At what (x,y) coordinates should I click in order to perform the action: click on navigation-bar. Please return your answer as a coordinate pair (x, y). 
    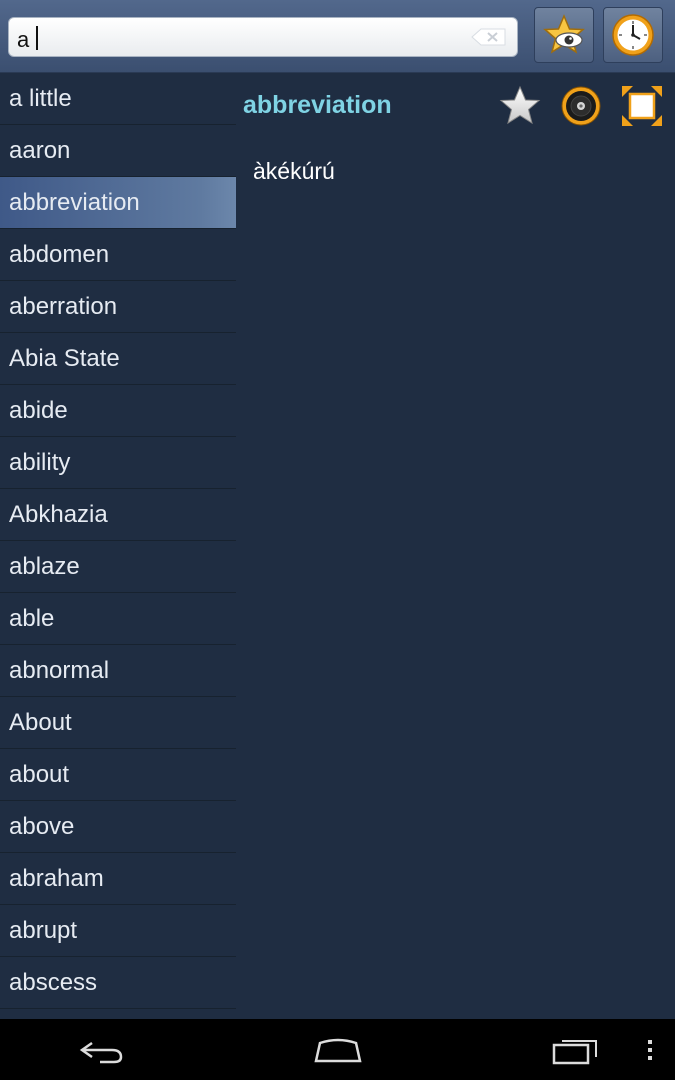
    Looking at the image, I should click on (337, 1049).